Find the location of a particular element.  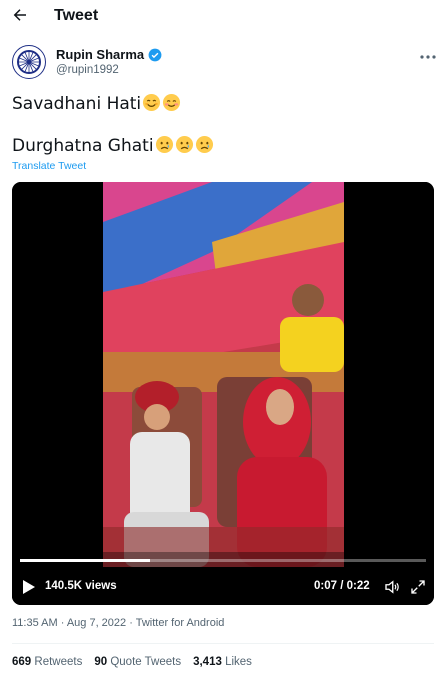

retweets-count: 669 is located at coordinates (22, 662).